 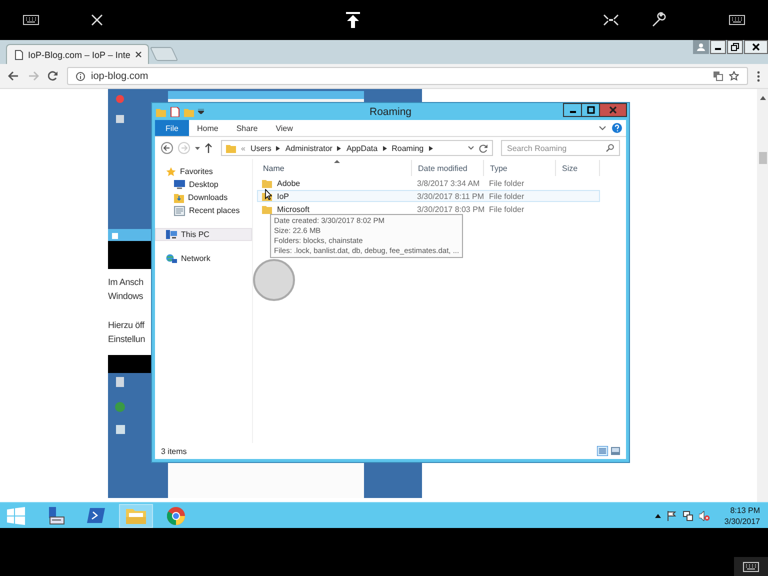 I want to click on item-count: 3 items, so click(x=174, y=451).